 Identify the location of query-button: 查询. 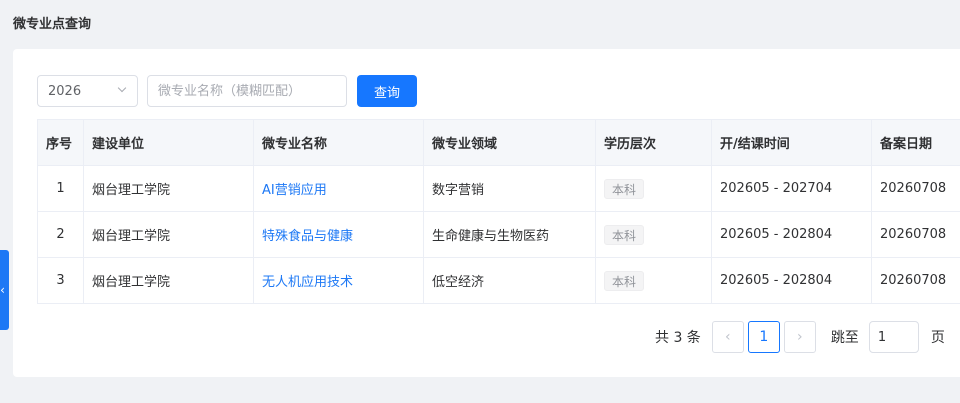
(387, 91).